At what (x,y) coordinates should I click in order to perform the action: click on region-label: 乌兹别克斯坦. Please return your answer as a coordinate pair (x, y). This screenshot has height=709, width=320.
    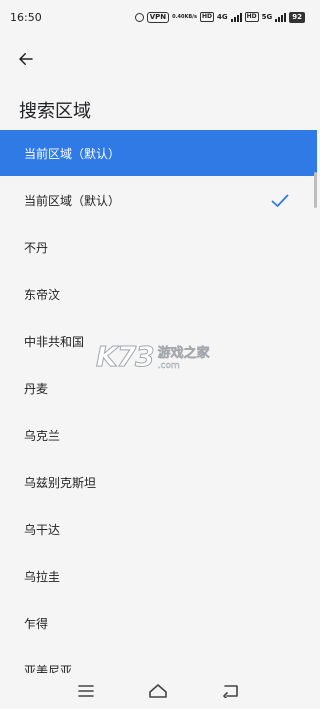
    Looking at the image, I should click on (60, 483).